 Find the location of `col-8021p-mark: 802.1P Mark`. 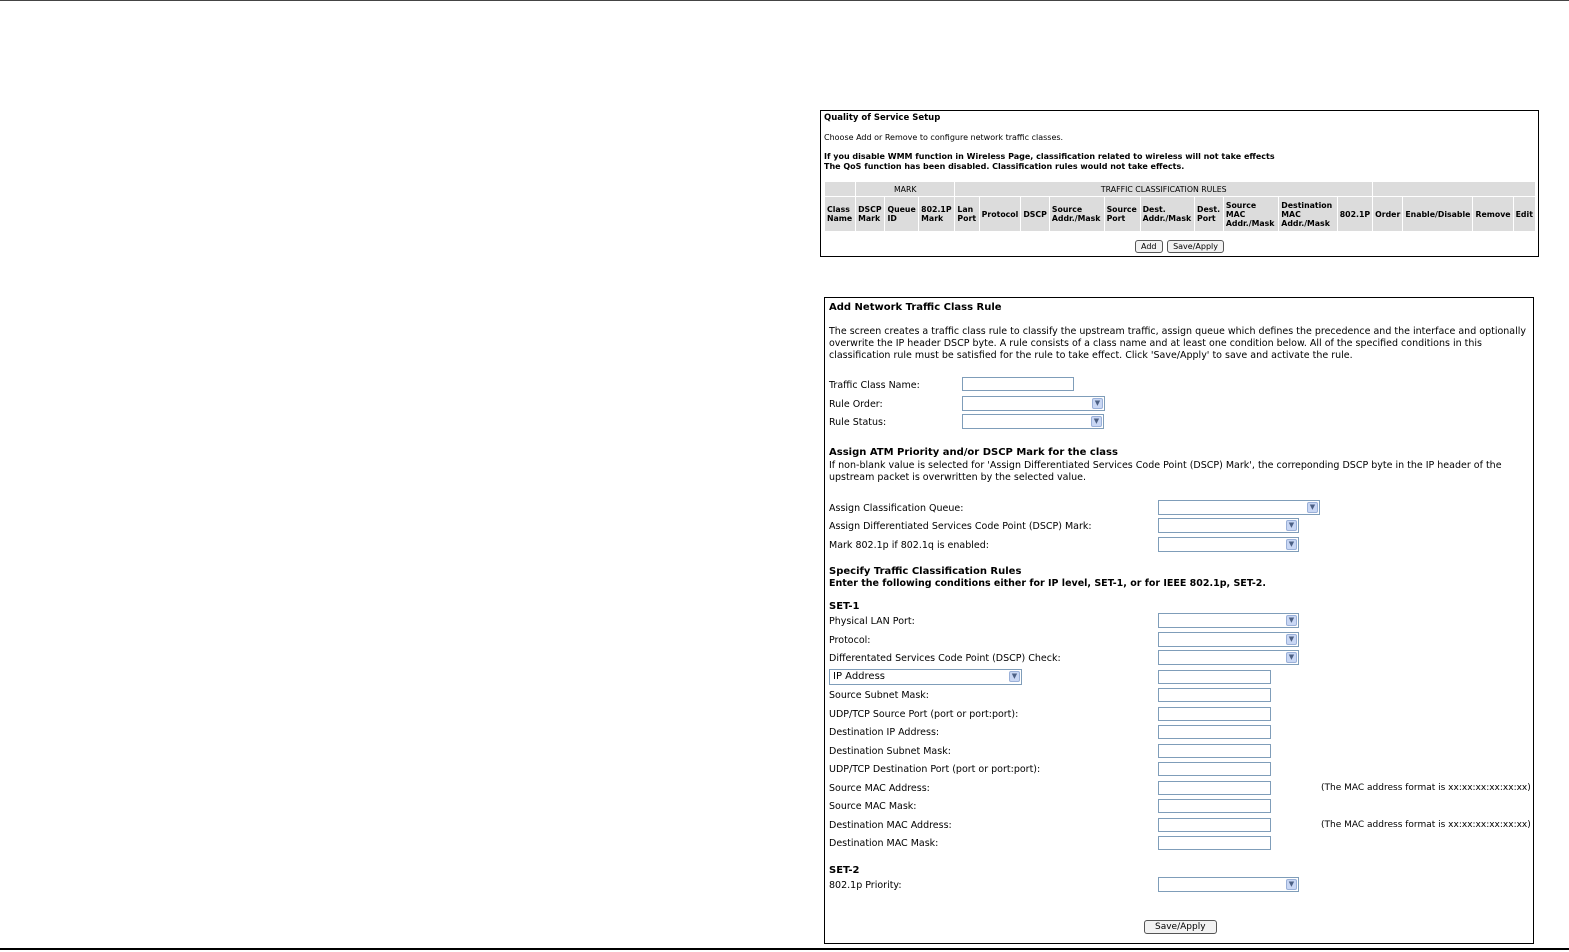

col-8021p-mark: 802.1P Mark is located at coordinates (937, 214).